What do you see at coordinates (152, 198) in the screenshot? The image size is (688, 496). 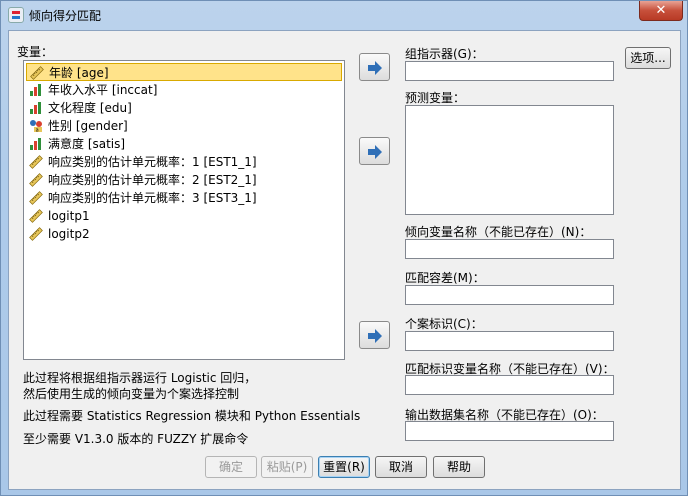 I see `variable-label: 响应类别的估计单元概率：3 [EST3_1]` at bounding box center [152, 198].